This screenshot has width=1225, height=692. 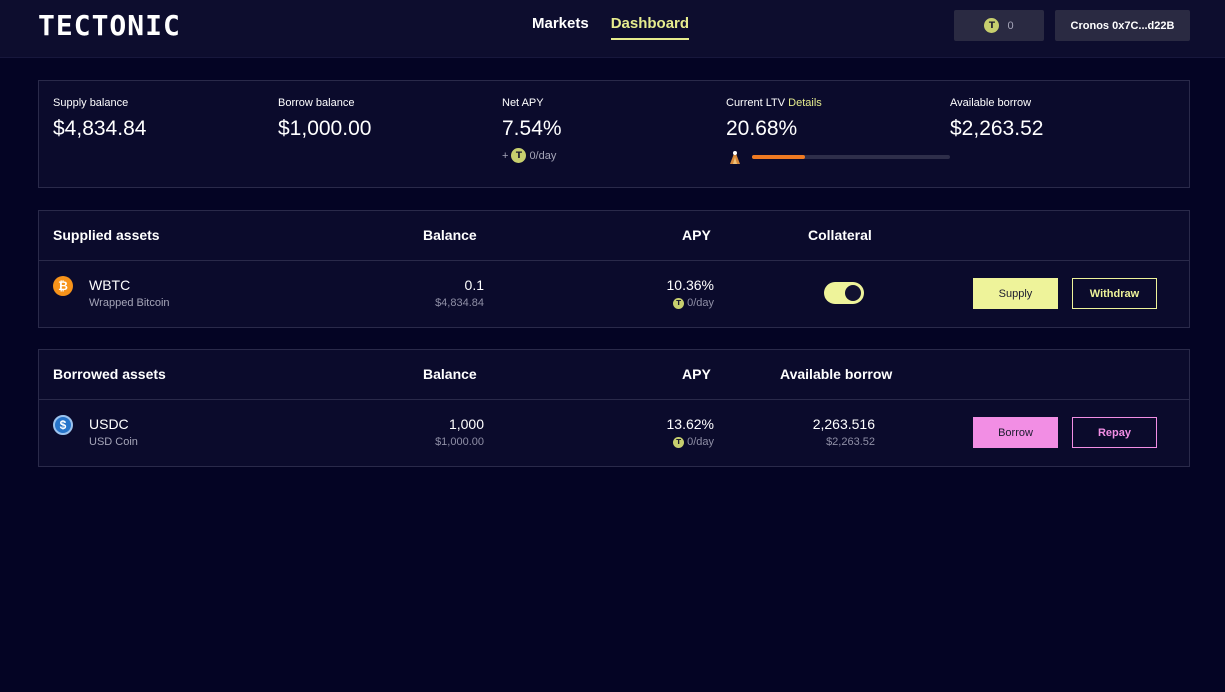 What do you see at coordinates (63, 425) in the screenshot?
I see `usdc-icon: $` at bounding box center [63, 425].